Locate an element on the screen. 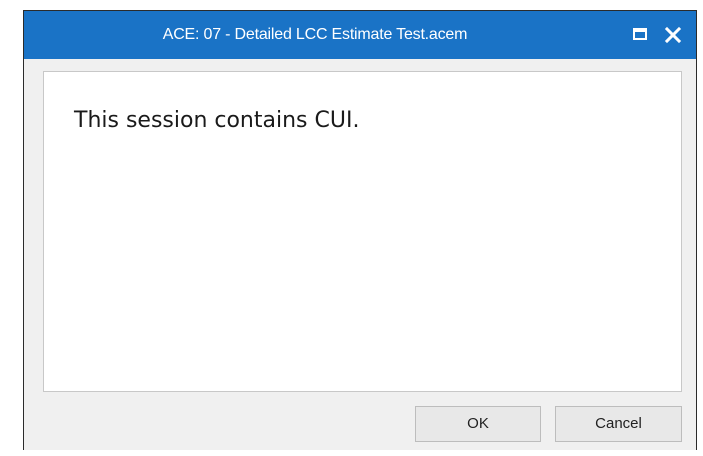 This screenshot has height=456, width=703. maximize-button is located at coordinates (641, 35).